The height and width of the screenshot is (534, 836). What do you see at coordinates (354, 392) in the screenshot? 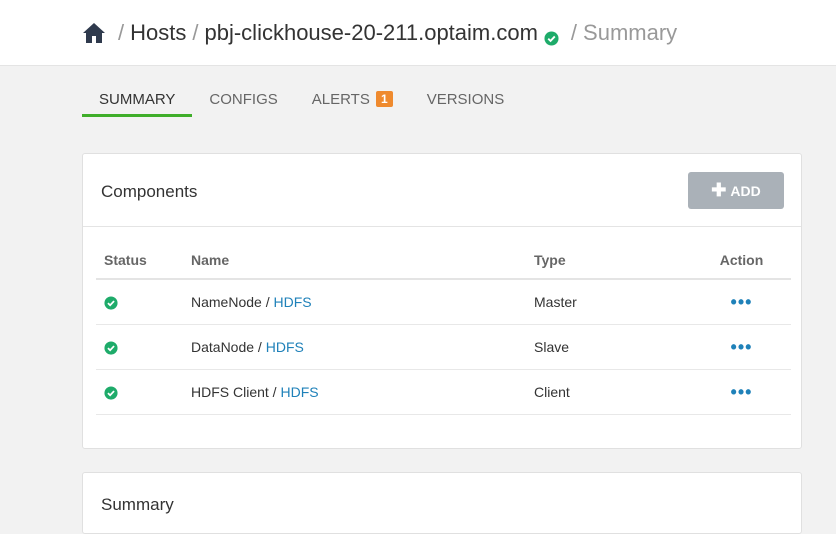
I see `name-cell: HDFS Client / HDFS` at bounding box center [354, 392].